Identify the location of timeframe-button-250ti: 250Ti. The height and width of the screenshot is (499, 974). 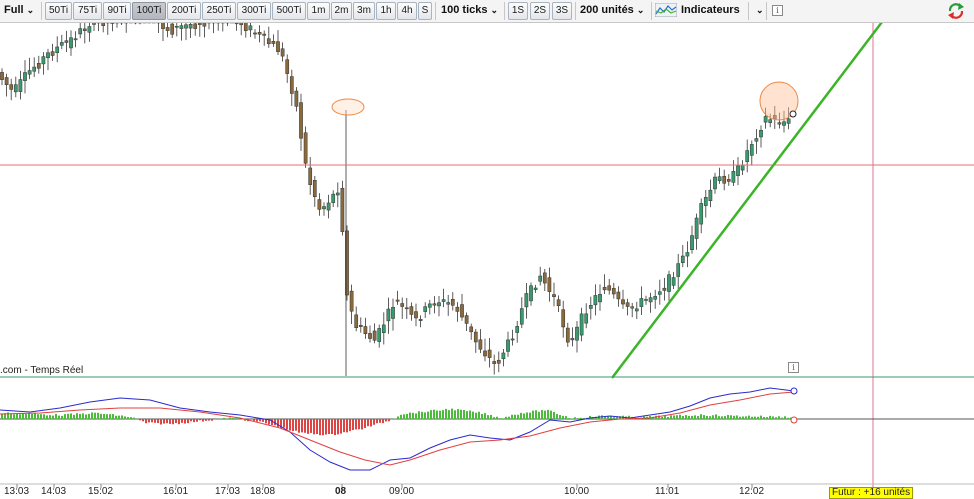
(219, 11).